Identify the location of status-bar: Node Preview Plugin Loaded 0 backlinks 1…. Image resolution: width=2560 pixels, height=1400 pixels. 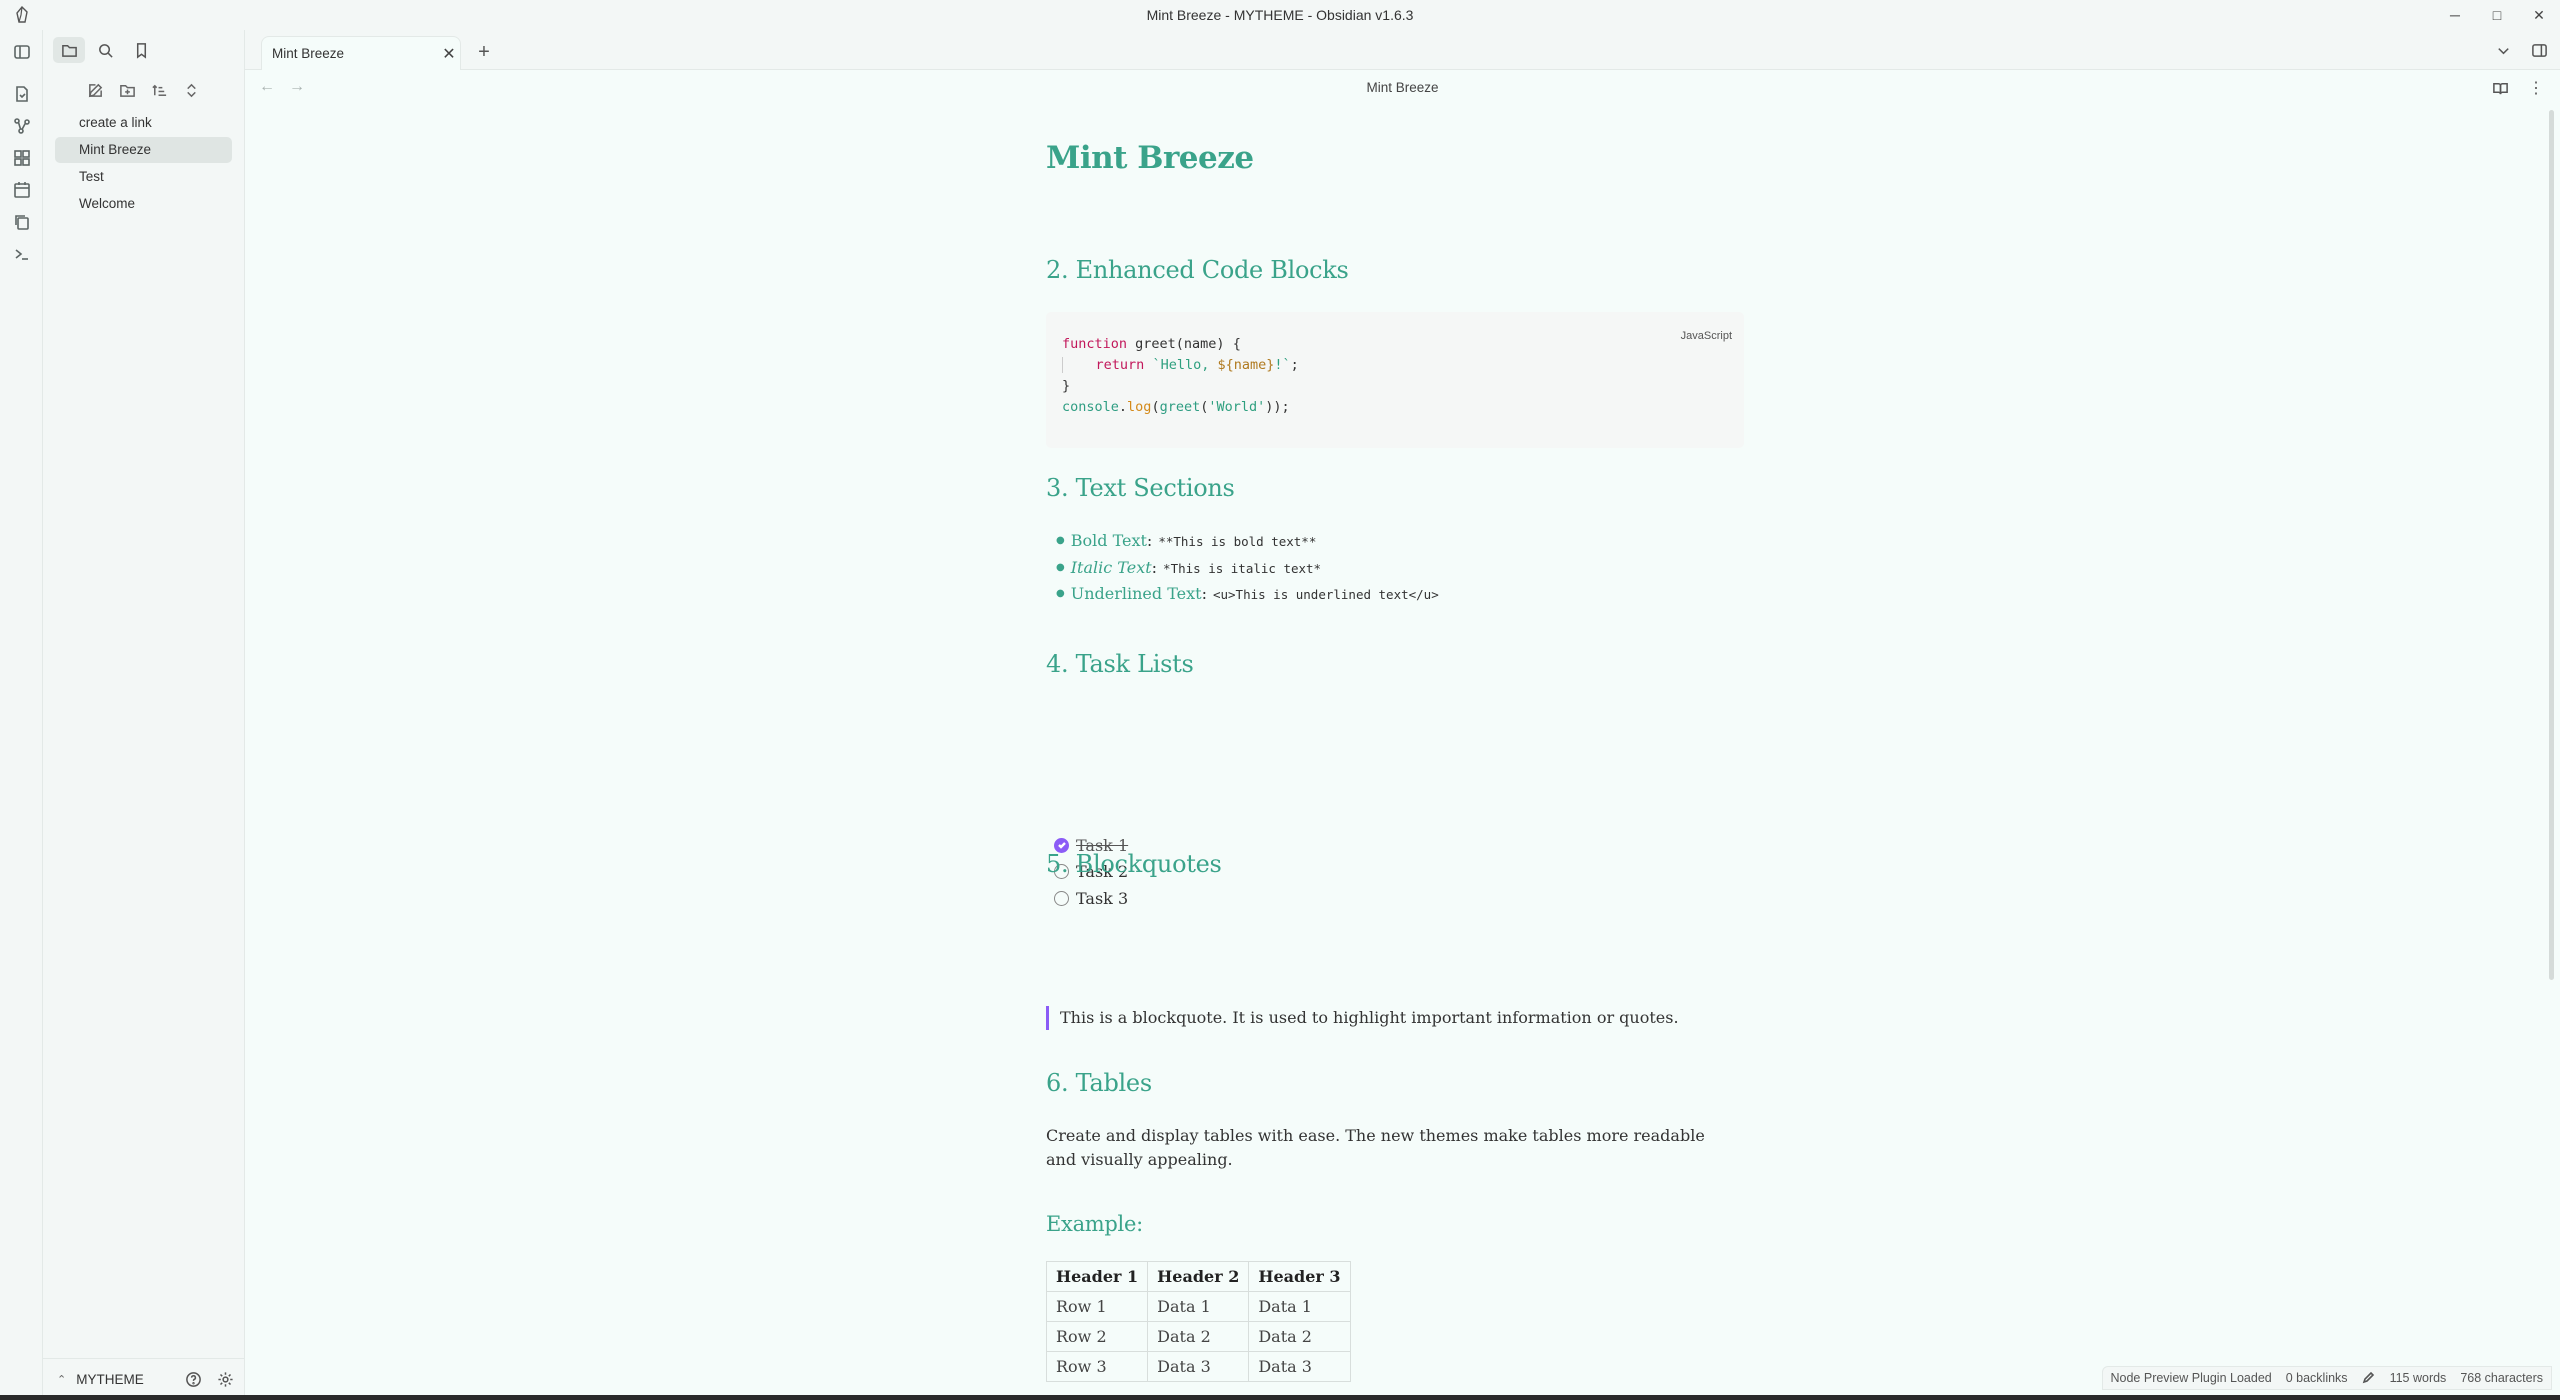
(2326, 1378).